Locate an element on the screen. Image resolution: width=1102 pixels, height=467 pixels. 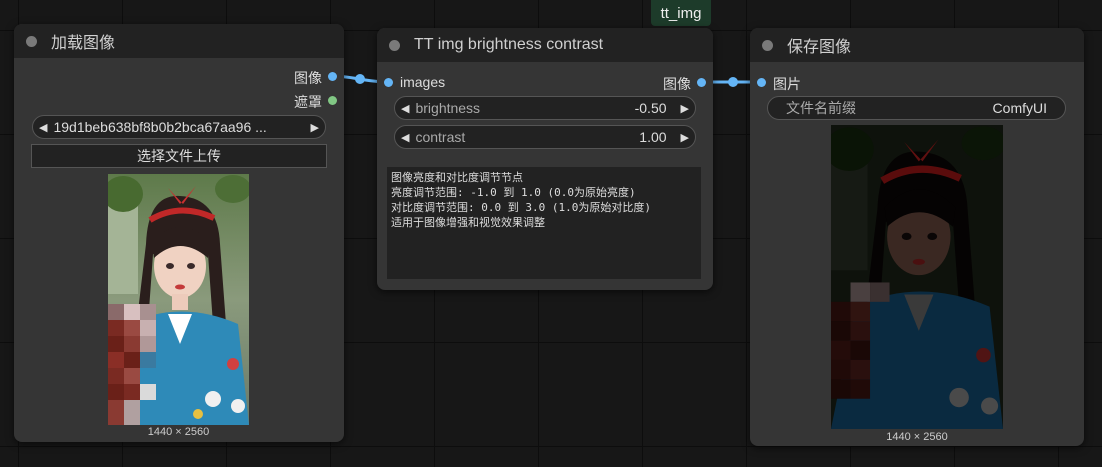
output-label-mask: 遮罩 is located at coordinates (308, 102).